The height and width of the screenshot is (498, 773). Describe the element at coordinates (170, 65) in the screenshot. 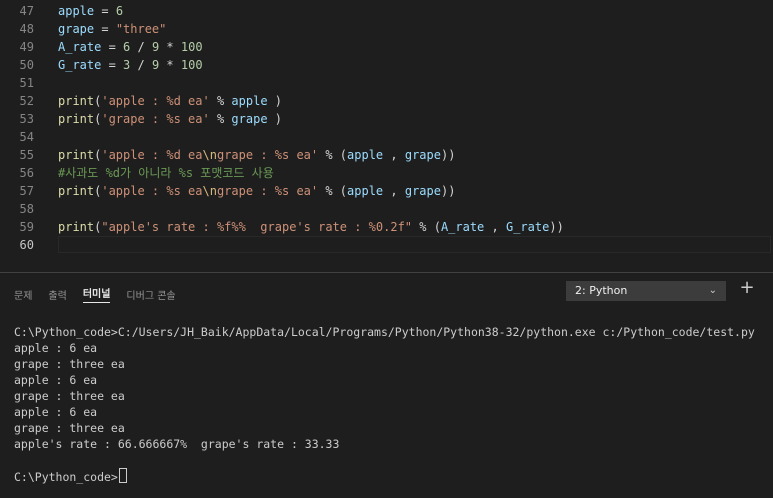

I see `code-token: *` at that location.